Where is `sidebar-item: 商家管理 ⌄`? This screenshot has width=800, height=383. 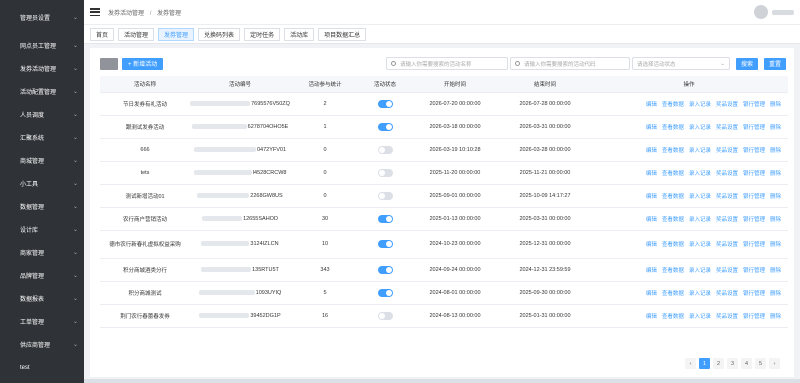
sidebar-item: 商家管理 ⌄ is located at coordinates (42, 252).